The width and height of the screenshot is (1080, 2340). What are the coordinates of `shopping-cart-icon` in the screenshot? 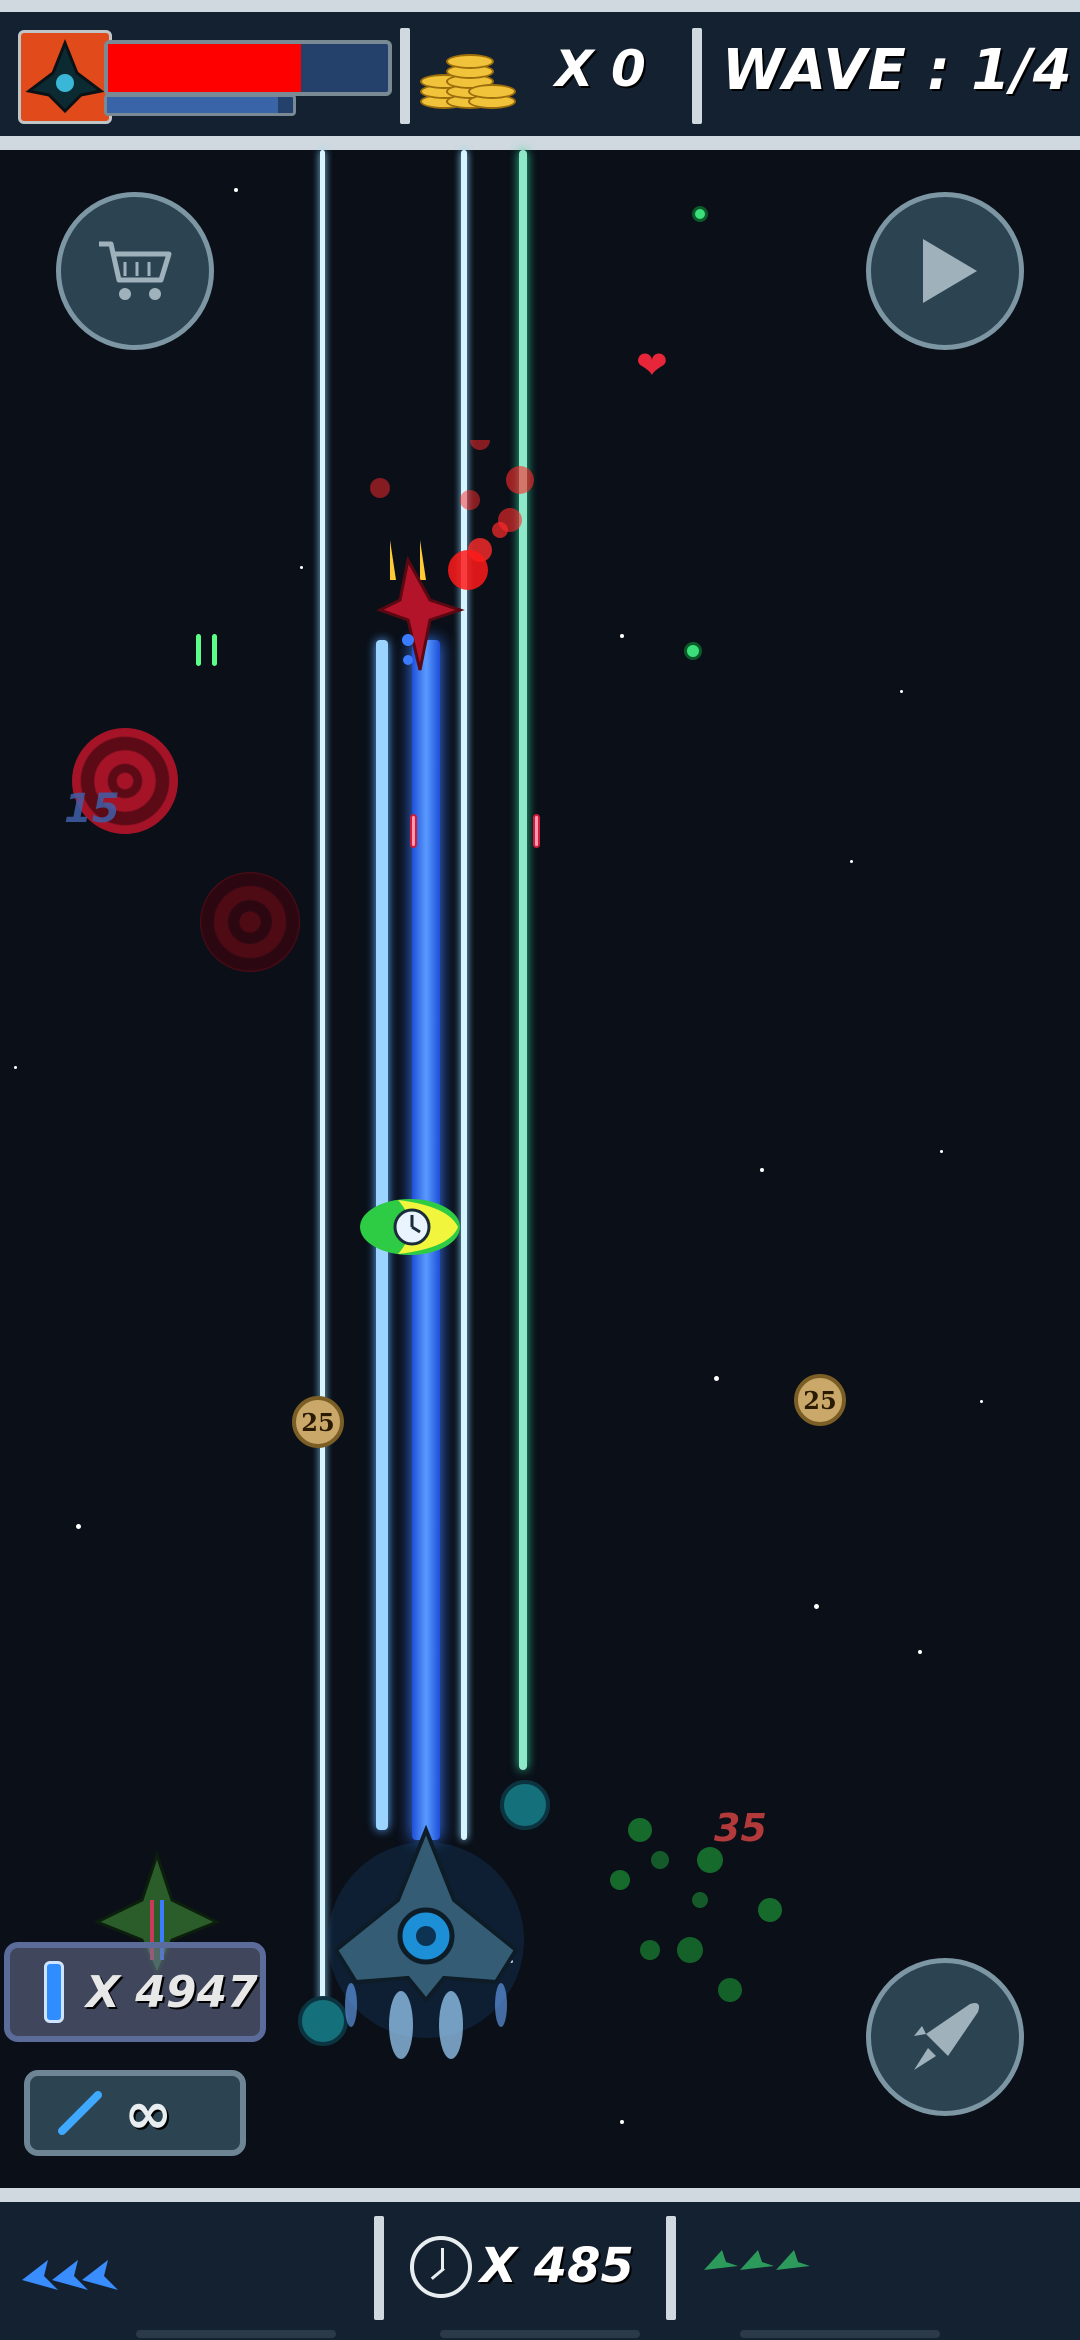 It's located at (135, 270).